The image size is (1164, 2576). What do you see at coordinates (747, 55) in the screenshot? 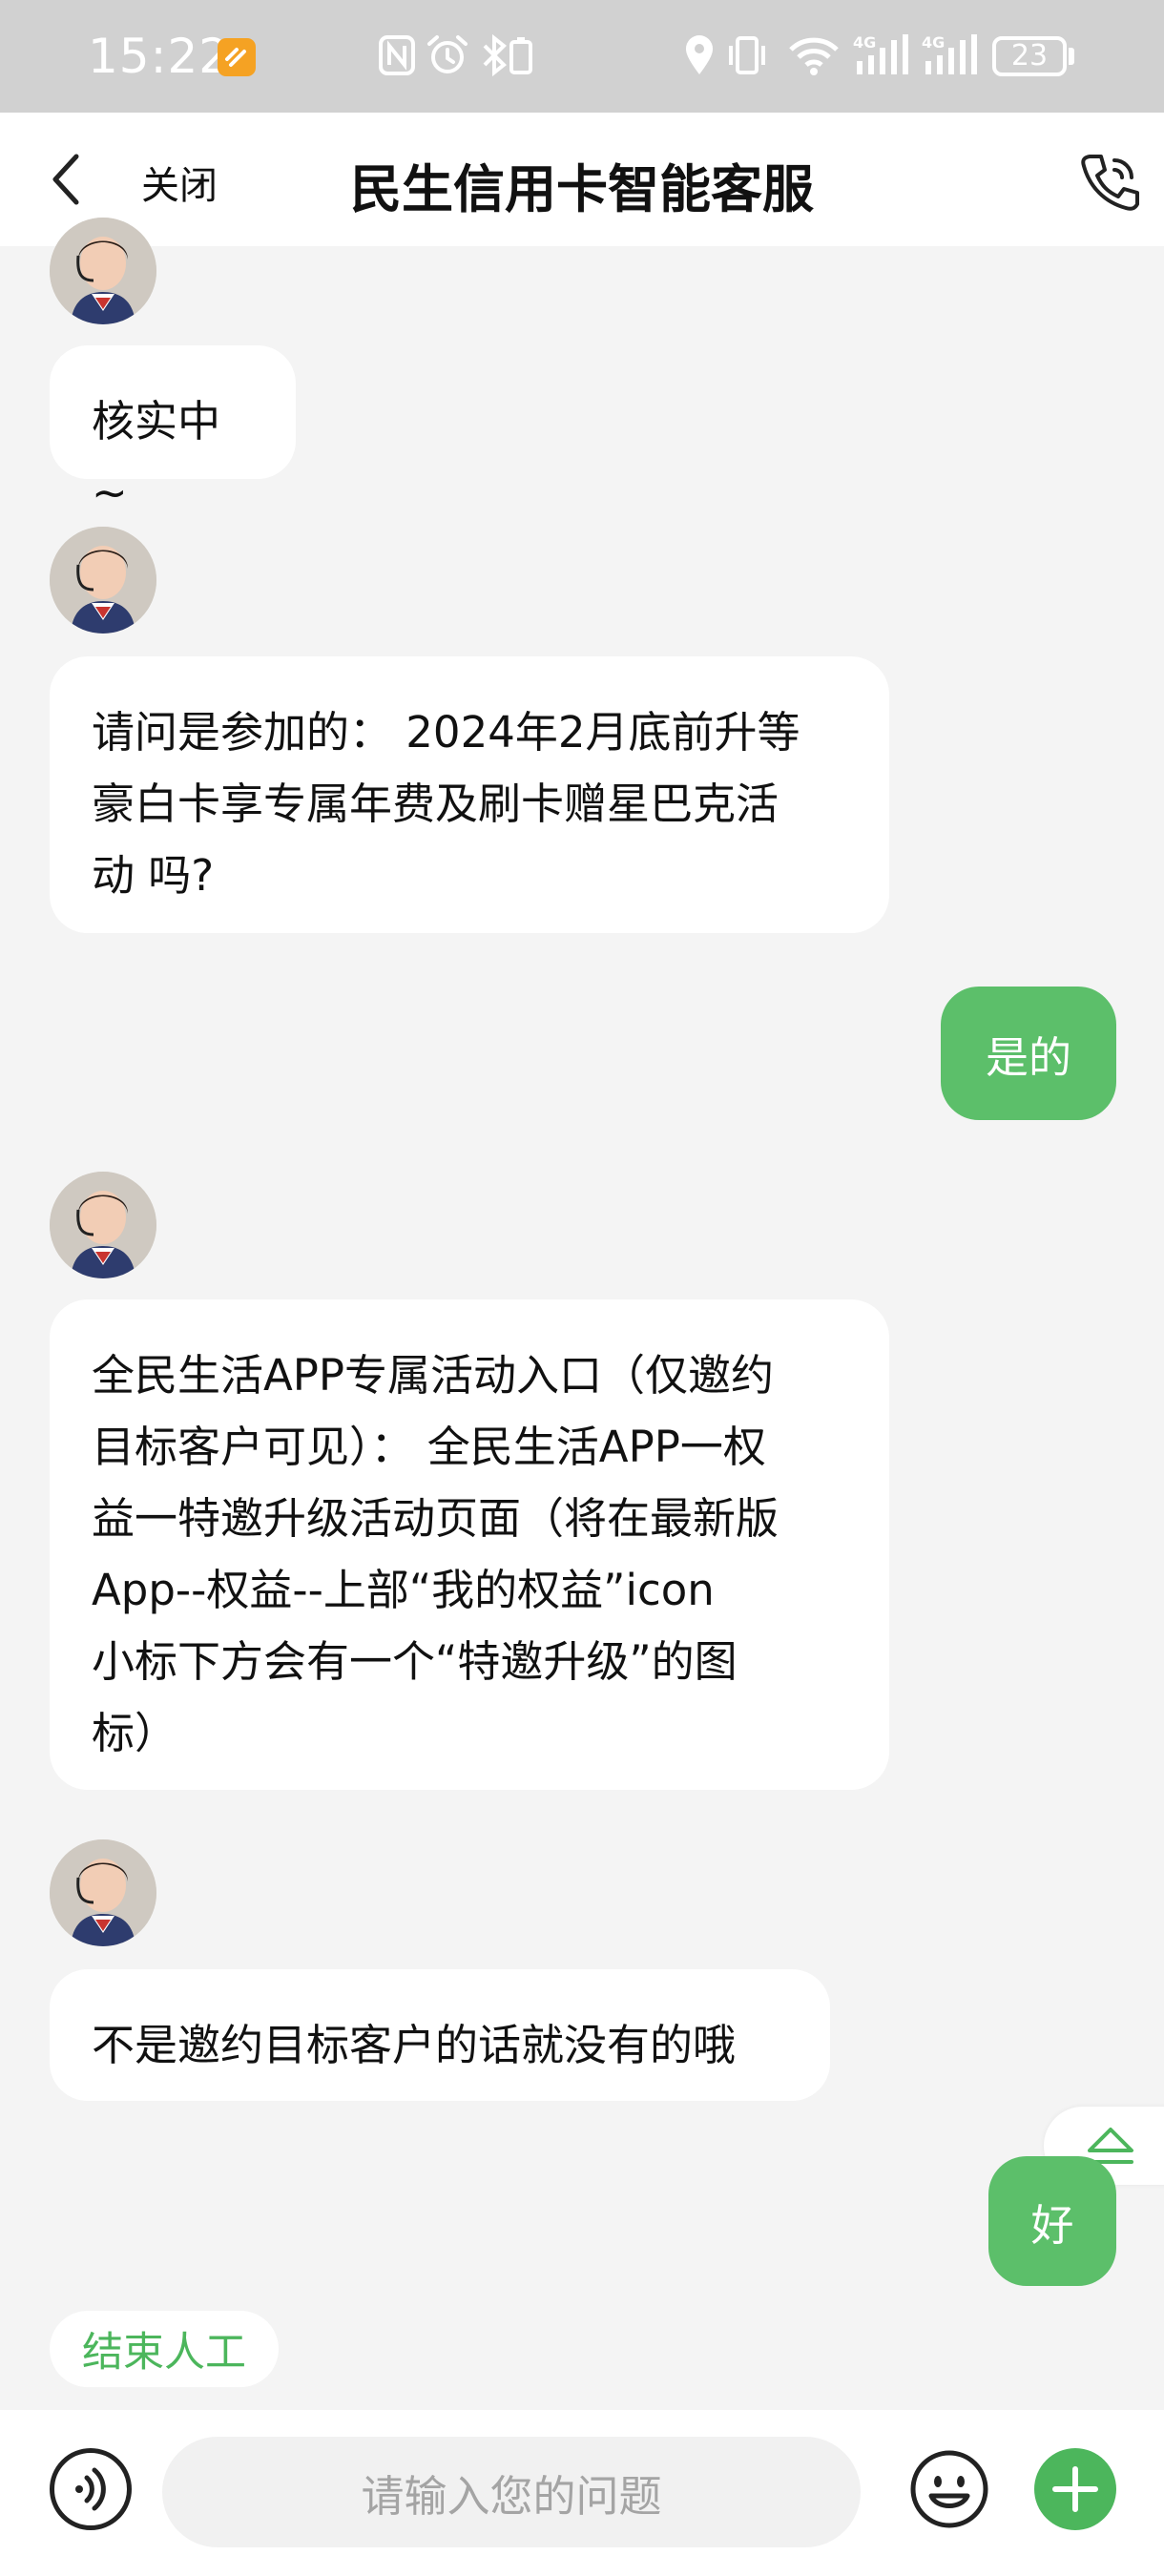
I see `vibrate-icon` at bounding box center [747, 55].